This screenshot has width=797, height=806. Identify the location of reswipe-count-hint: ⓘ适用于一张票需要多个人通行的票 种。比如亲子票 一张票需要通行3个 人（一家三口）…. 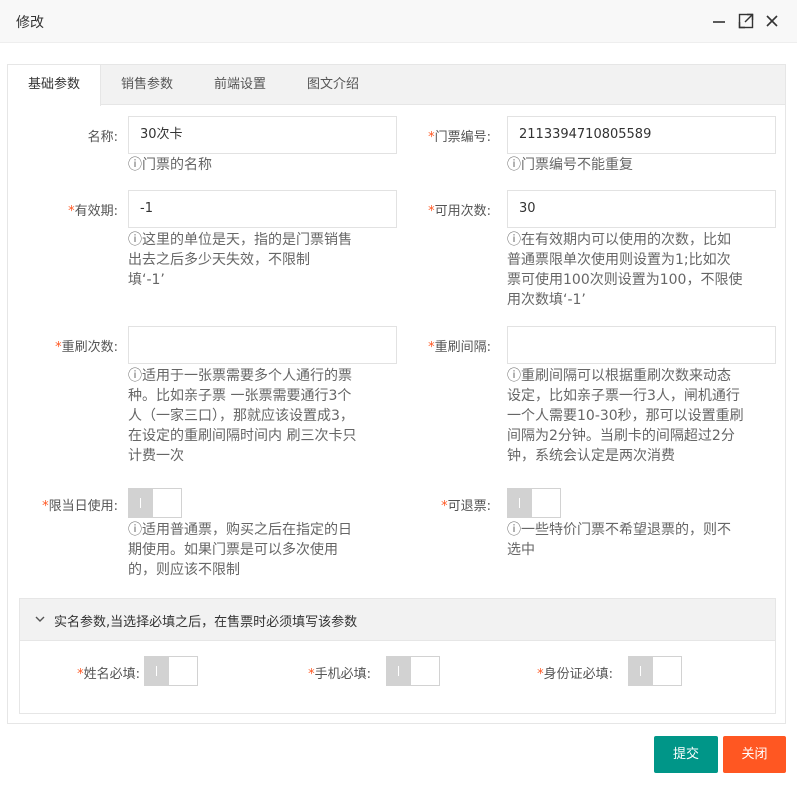
(242, 416).